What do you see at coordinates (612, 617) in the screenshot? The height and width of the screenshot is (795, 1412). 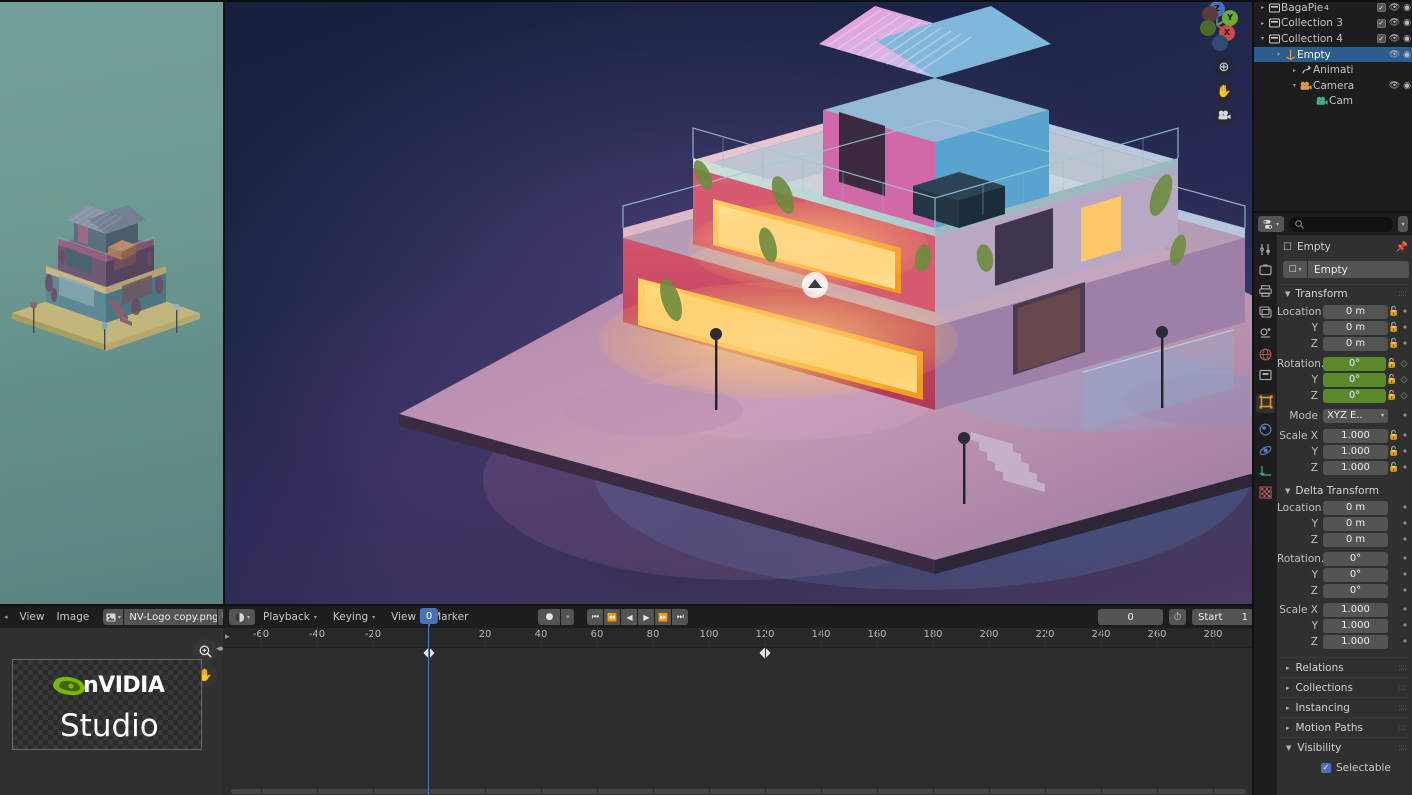 I see `prev-keyframe-button: ⏪` at bounding box center [612, 617].